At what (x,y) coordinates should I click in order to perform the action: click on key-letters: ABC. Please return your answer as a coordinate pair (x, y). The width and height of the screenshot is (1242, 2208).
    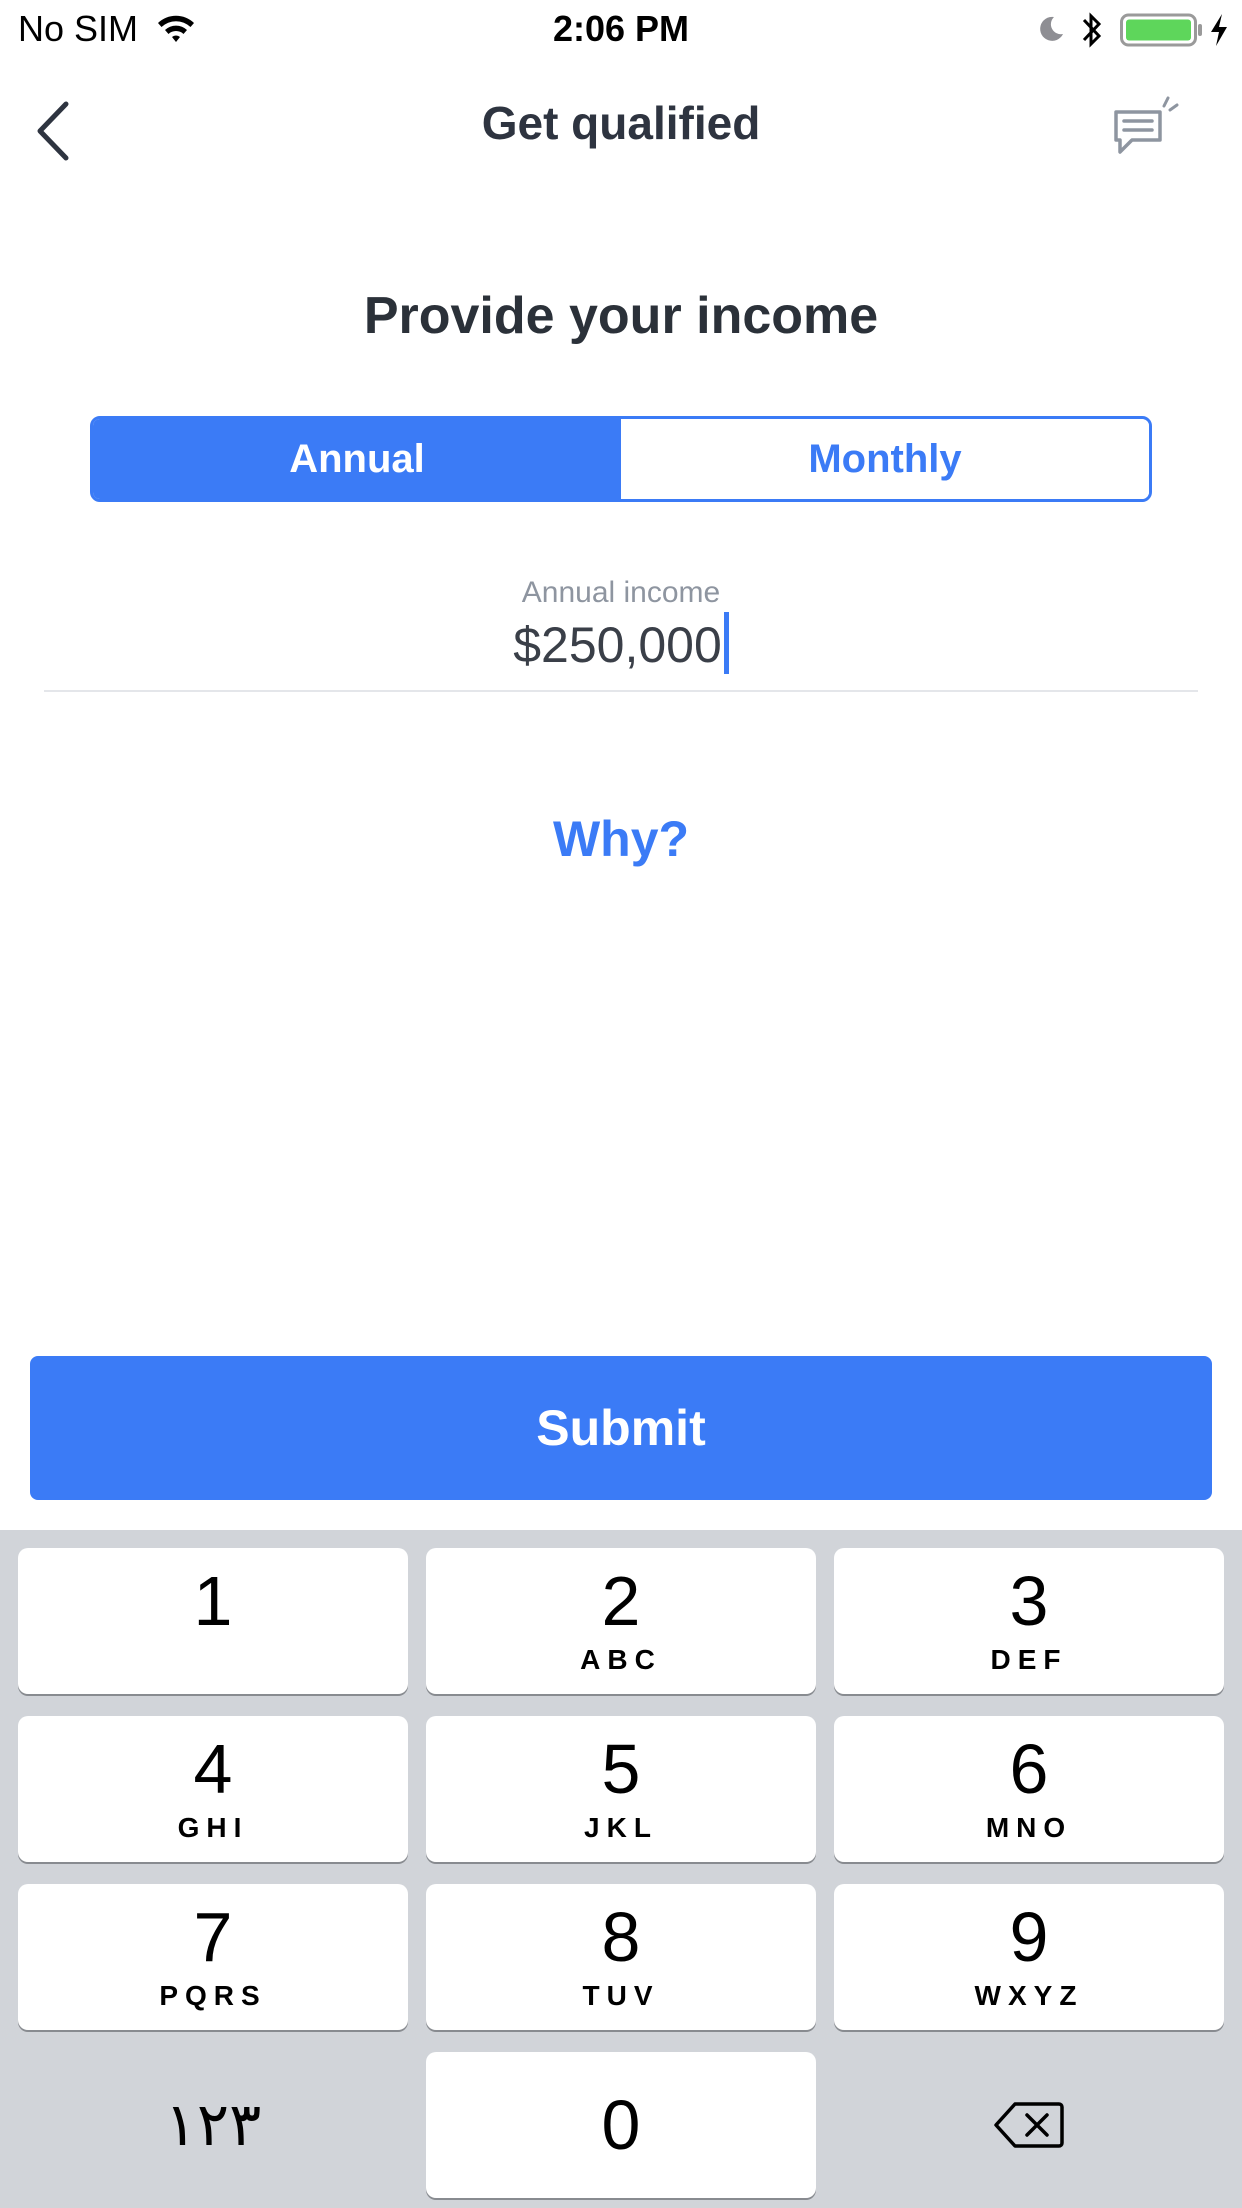
    Looking at the image, I should click on (621, 1659).